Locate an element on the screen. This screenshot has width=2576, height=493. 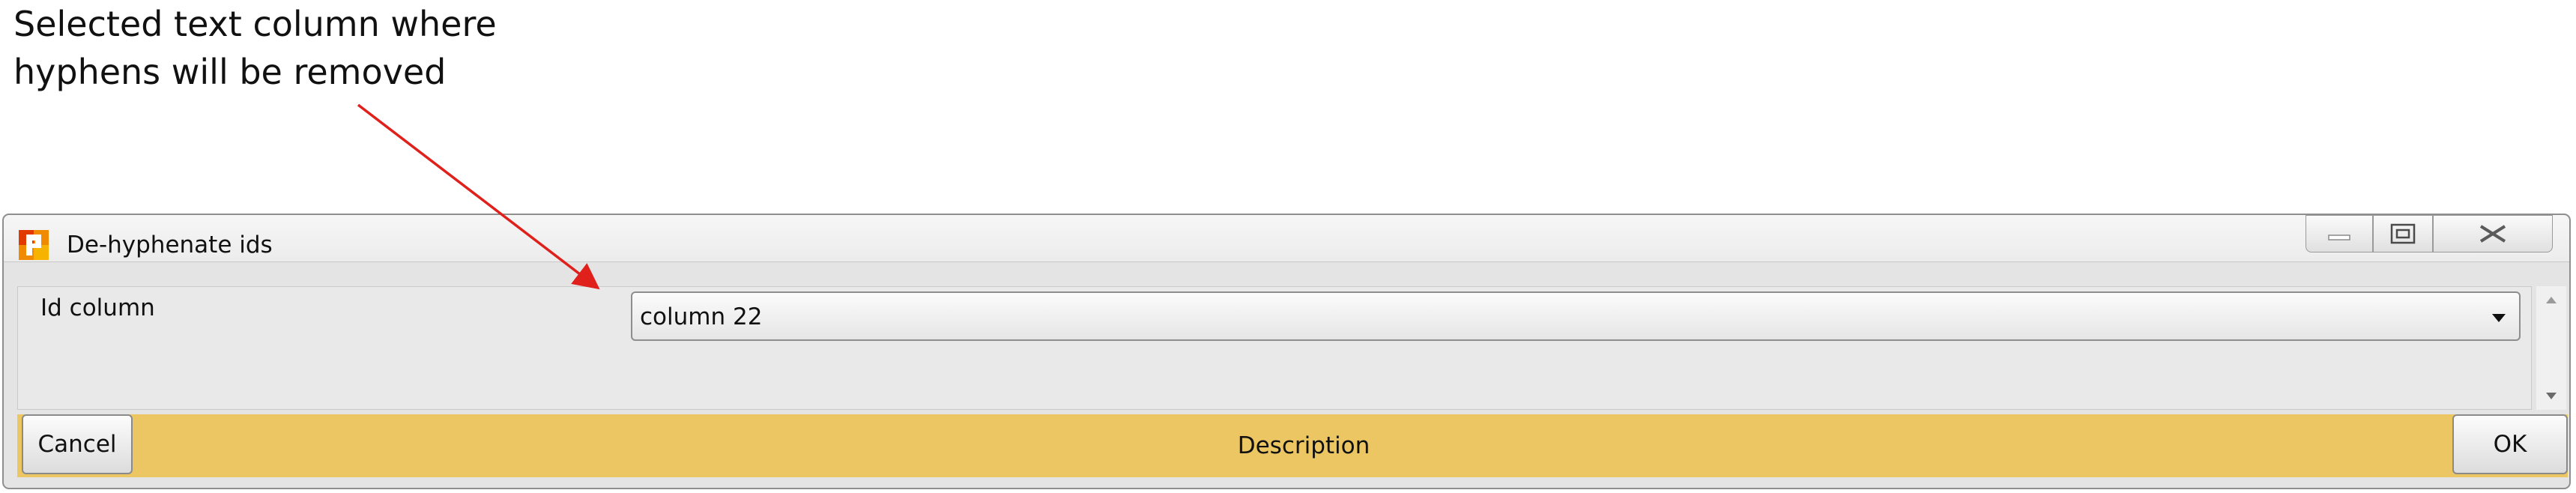
app-logo-icon is located at coordinates (34, 245).